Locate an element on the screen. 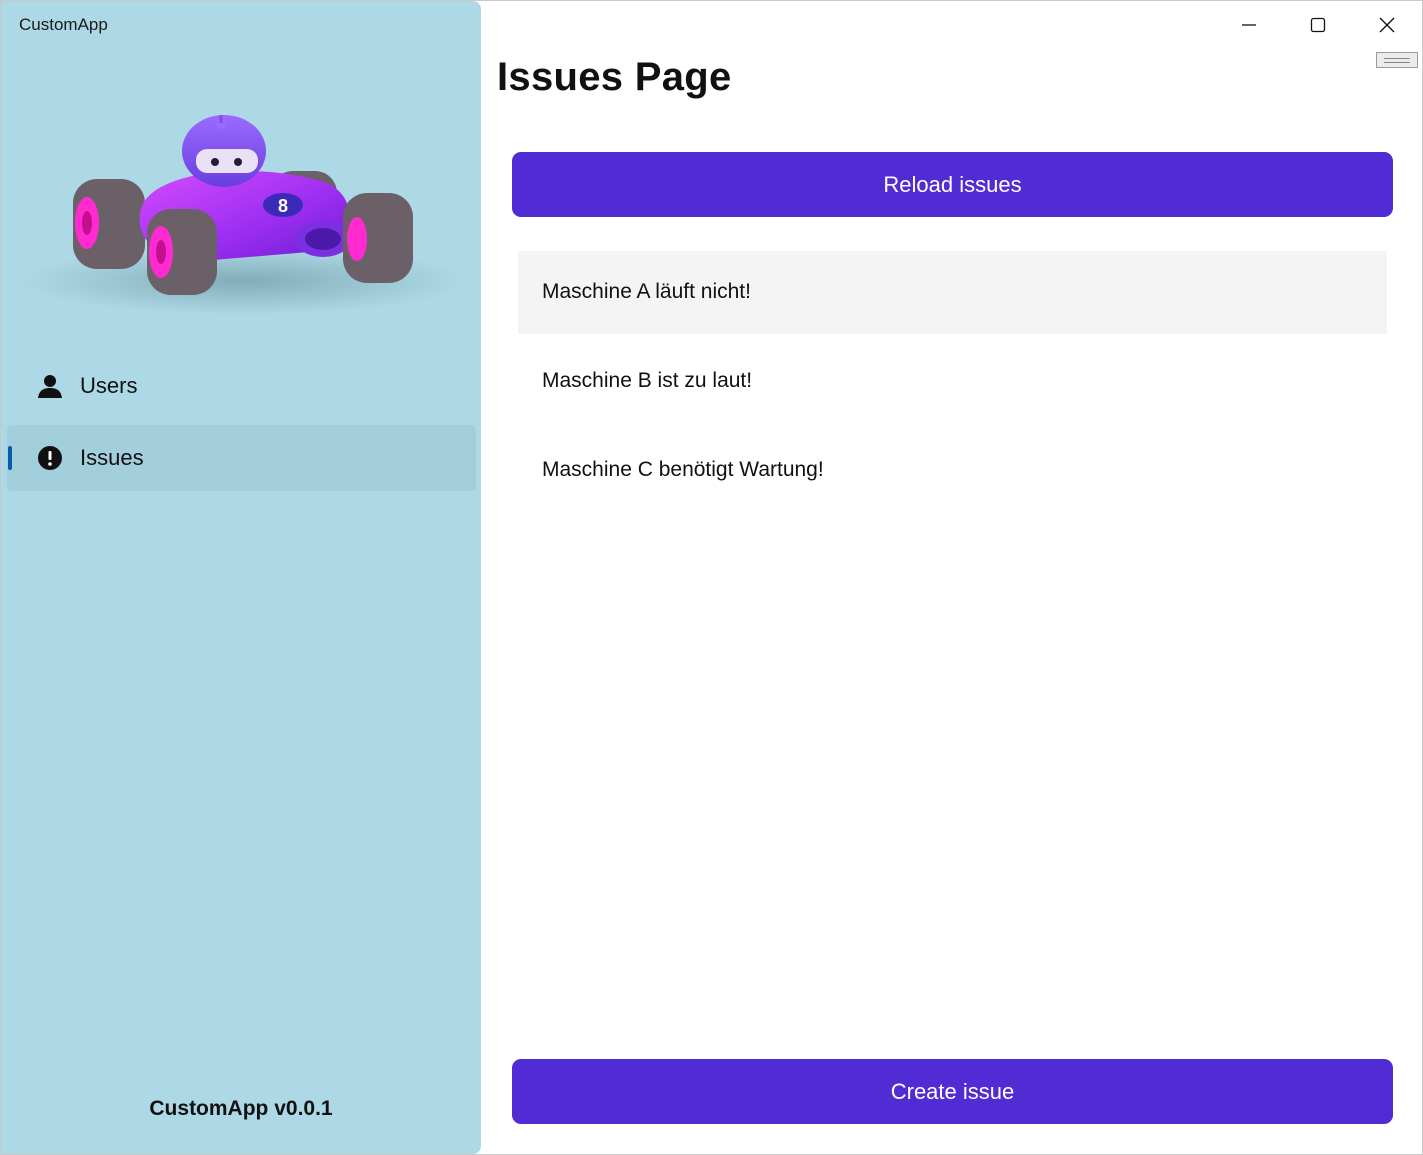 This screenshot has width=1423, height=1155. create-issue-button: Create issue is located at coordinates (952, 1091).